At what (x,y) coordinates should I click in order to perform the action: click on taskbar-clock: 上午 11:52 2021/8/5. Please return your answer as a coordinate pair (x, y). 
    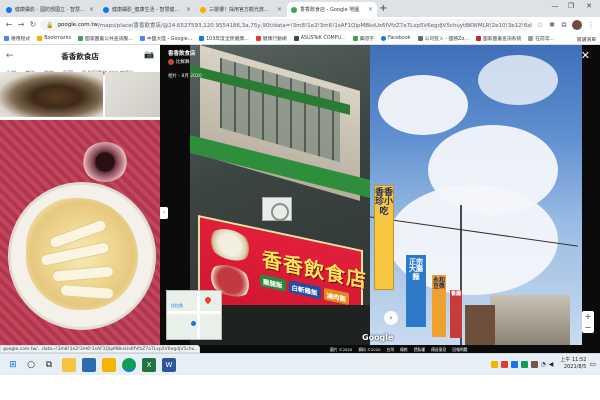
    Looking at the image, I should click on (573, 364).